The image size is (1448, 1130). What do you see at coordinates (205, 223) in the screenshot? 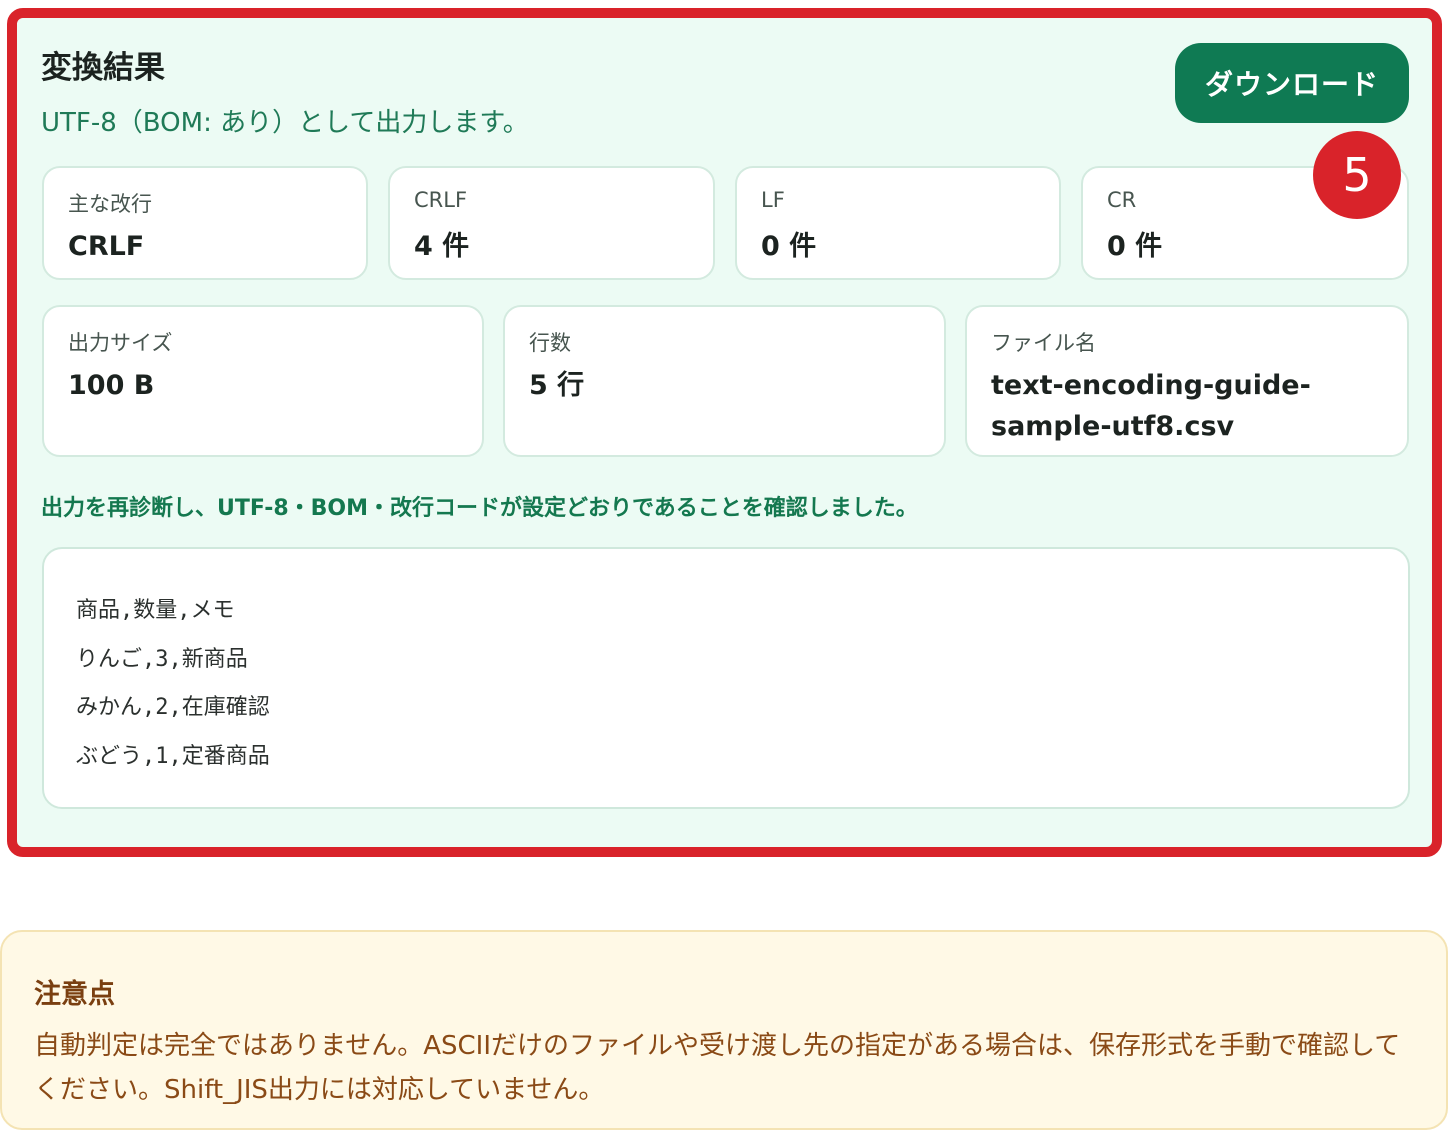
I see `stat-card-main-newline: 主な改行 CRLF` at bounding box center [205, 223].